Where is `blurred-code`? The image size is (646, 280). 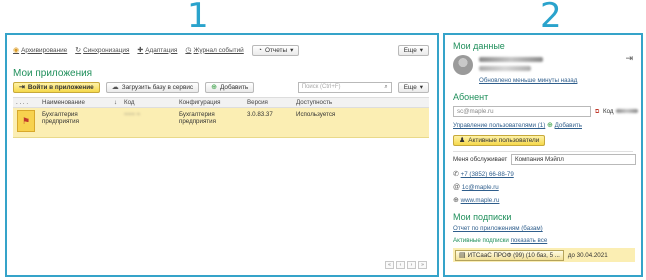
blurred-code is located at coordinates (627, 111).